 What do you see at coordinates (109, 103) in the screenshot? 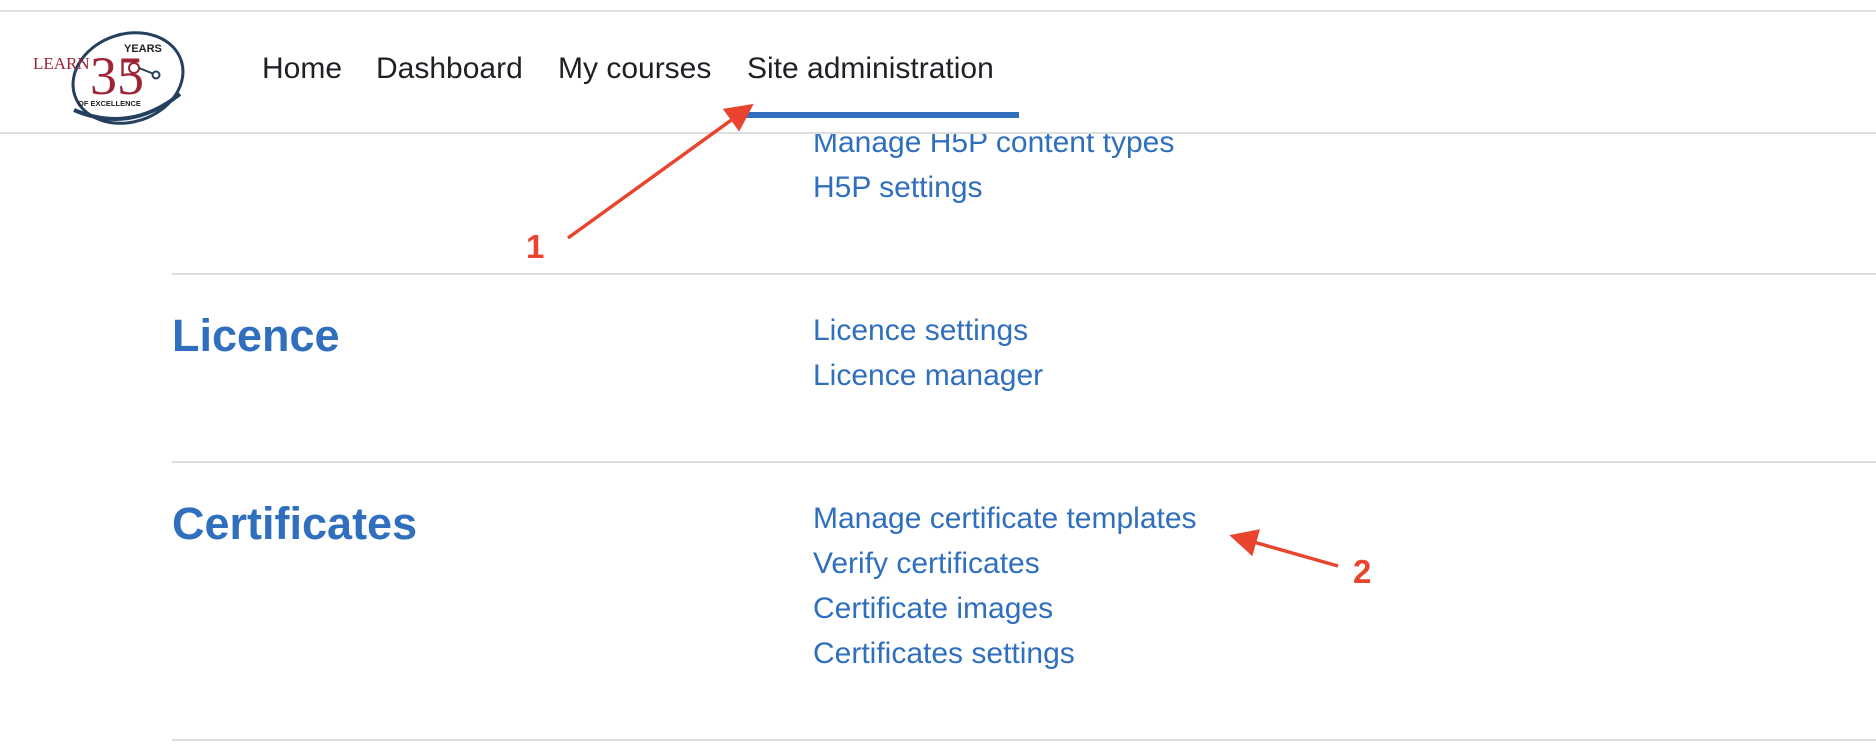
I see `logo-tagline: OF EXCELLENCE` at bounding box center [109, 103].